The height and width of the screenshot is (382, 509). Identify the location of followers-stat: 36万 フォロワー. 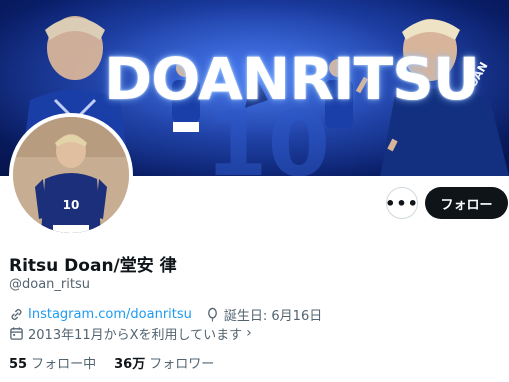
(164, 362).